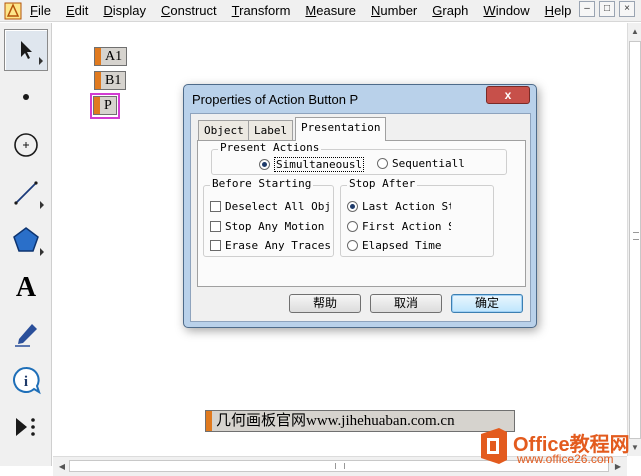 This screenshot has height=476, width=641. I want to click on action-button-p: P, so click(105, 105).